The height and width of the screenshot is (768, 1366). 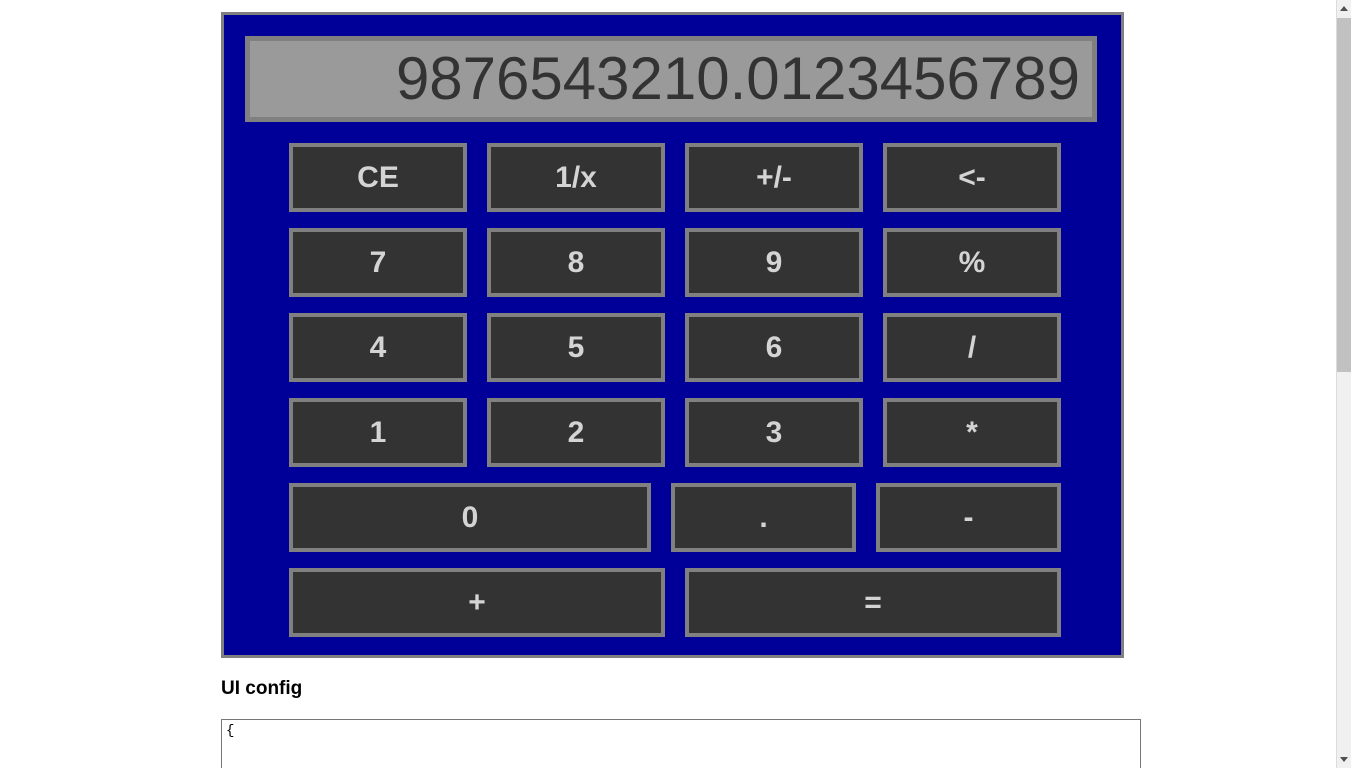 What do you see at coordinates (763, 517) in the screenshot?
I see `key-decimal-point: .` at bounding box center [763, 517].